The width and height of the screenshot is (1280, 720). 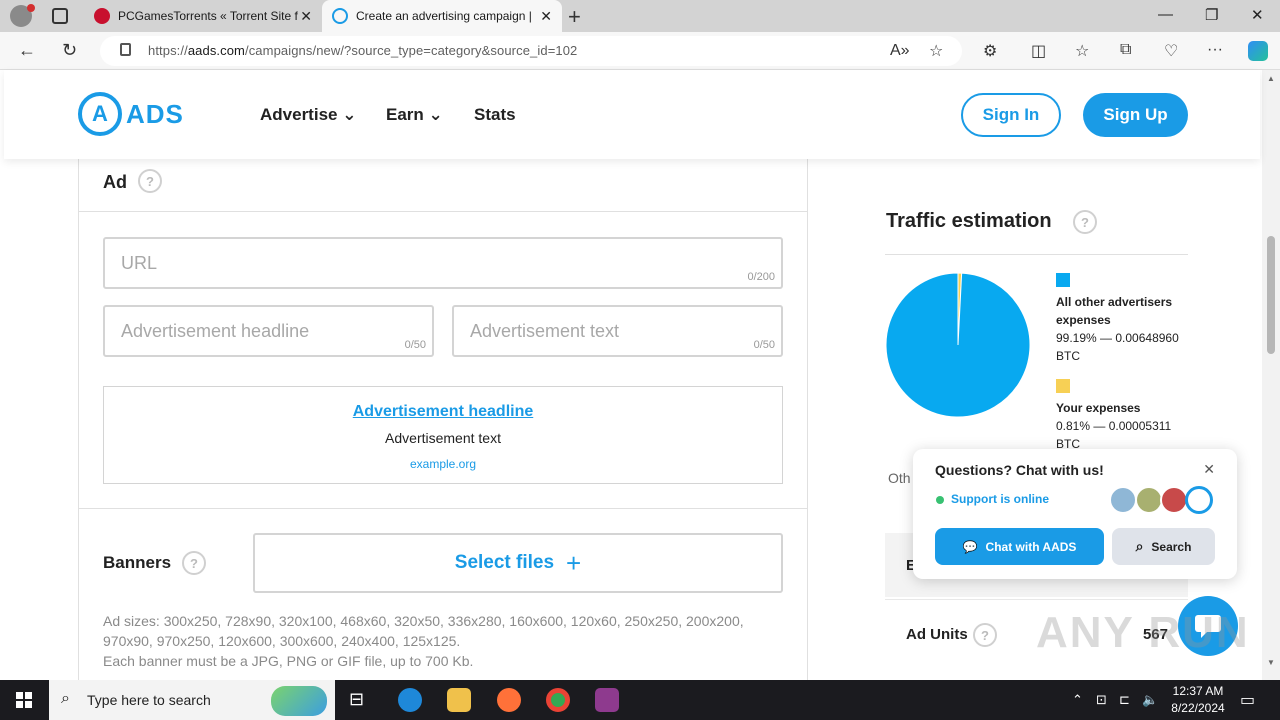 I want to click on scroll-up-icon: ▲, so click(x=1271, y=78).